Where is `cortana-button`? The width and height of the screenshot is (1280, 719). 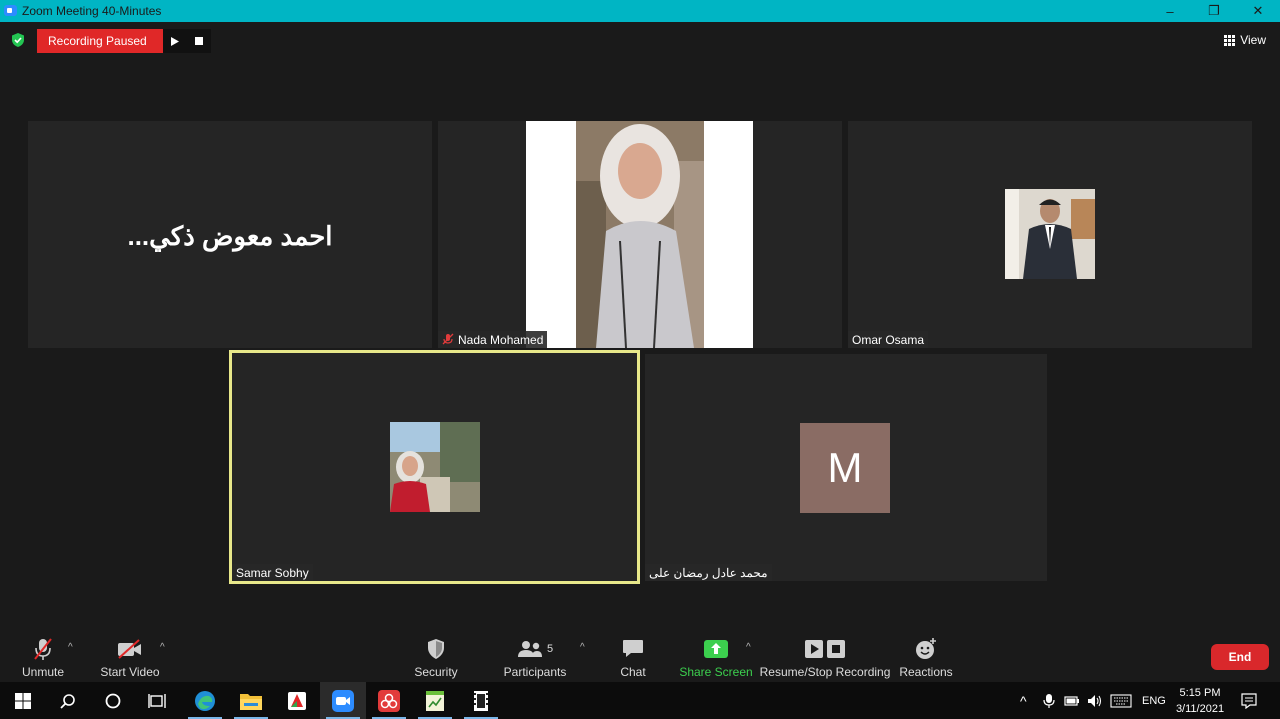 cortana-button is located at coordinates (113, 700).